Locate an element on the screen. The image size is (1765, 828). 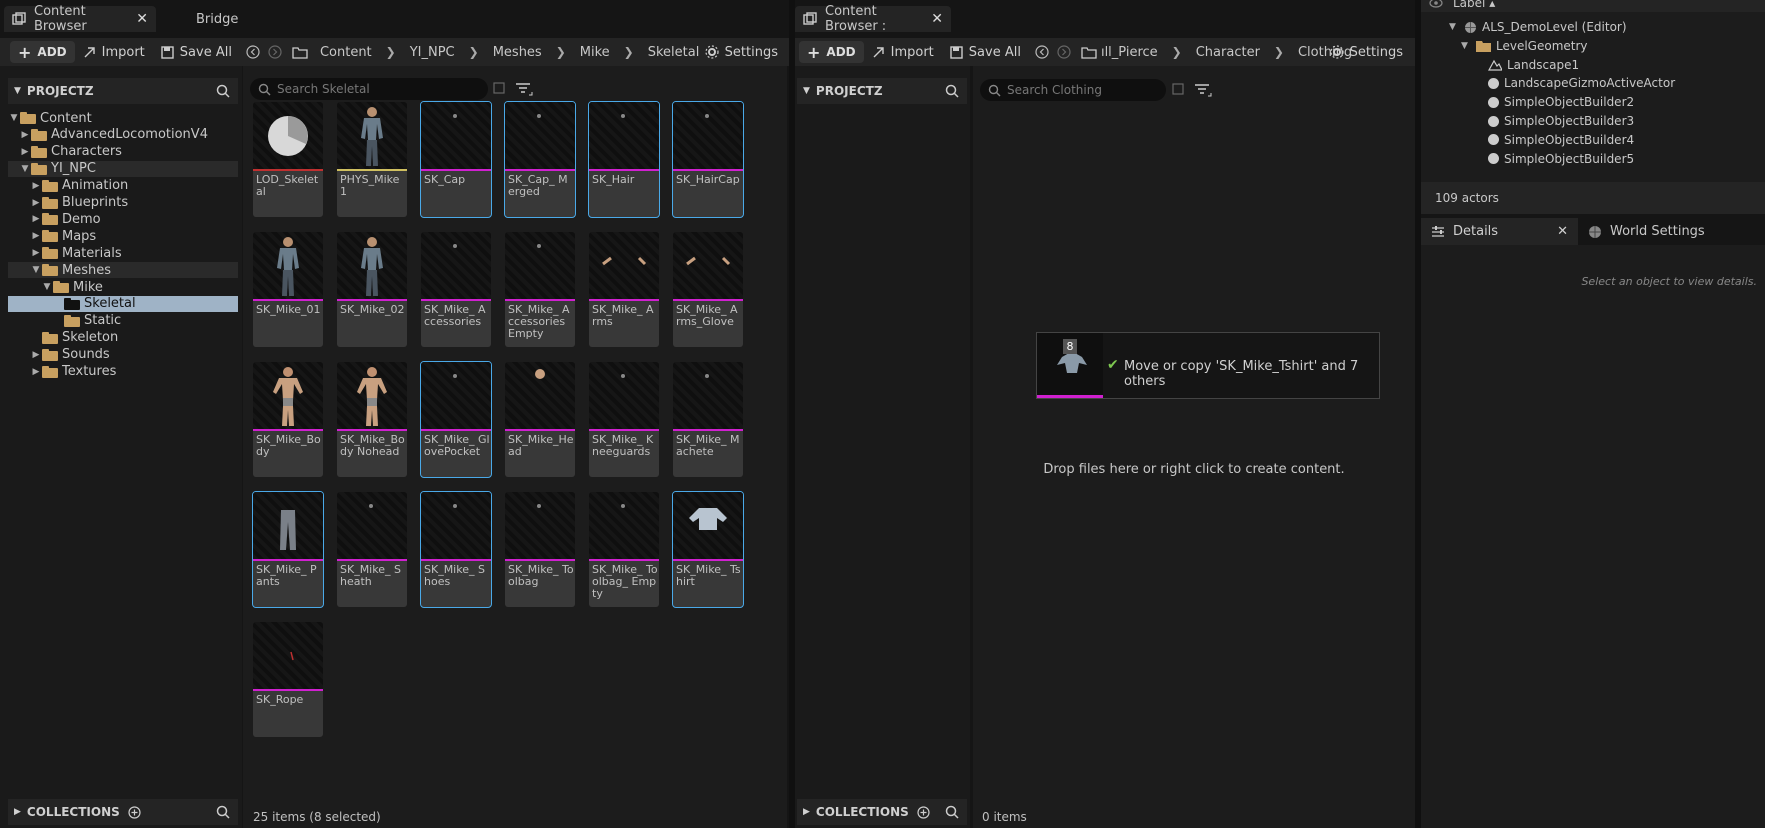
asset-tile: SK_Cap_ Merged is located at coordinates (540, 159).